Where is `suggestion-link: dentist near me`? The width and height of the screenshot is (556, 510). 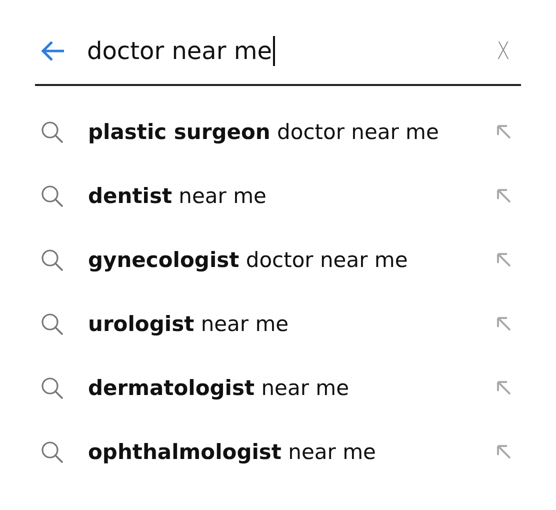
suggestion-link: dentist near me is located at coordinates (292, 196).